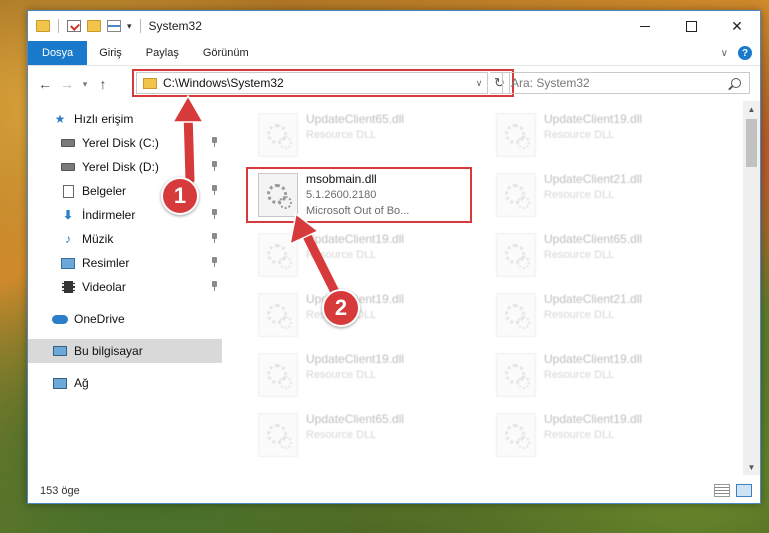  I want to click on sidebar-item-pictures: Resimler, so click(125, 263).